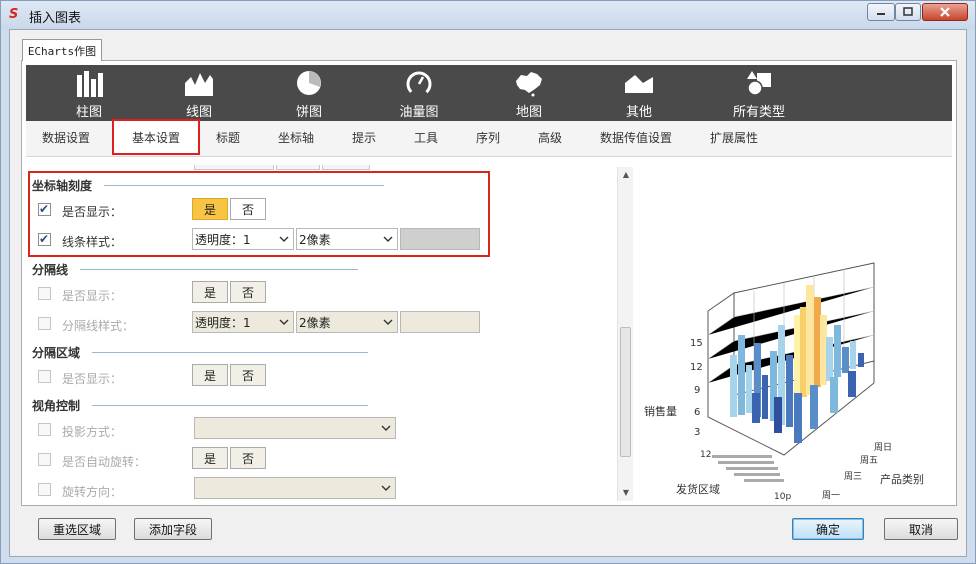 The width and height of the screenshot is (976, 564). I want to click on close-icon, so click(945, 12).